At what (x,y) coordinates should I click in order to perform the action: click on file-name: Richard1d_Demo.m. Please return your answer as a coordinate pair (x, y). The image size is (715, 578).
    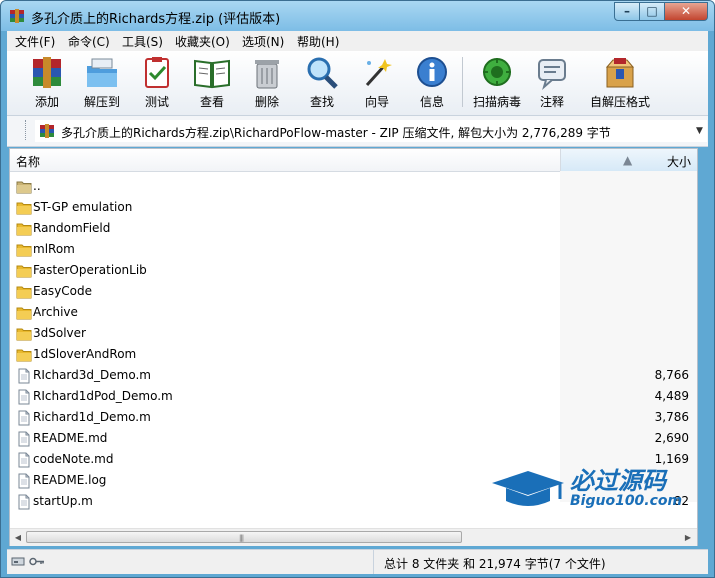
    Looking at the image, I should click on (92, 417).